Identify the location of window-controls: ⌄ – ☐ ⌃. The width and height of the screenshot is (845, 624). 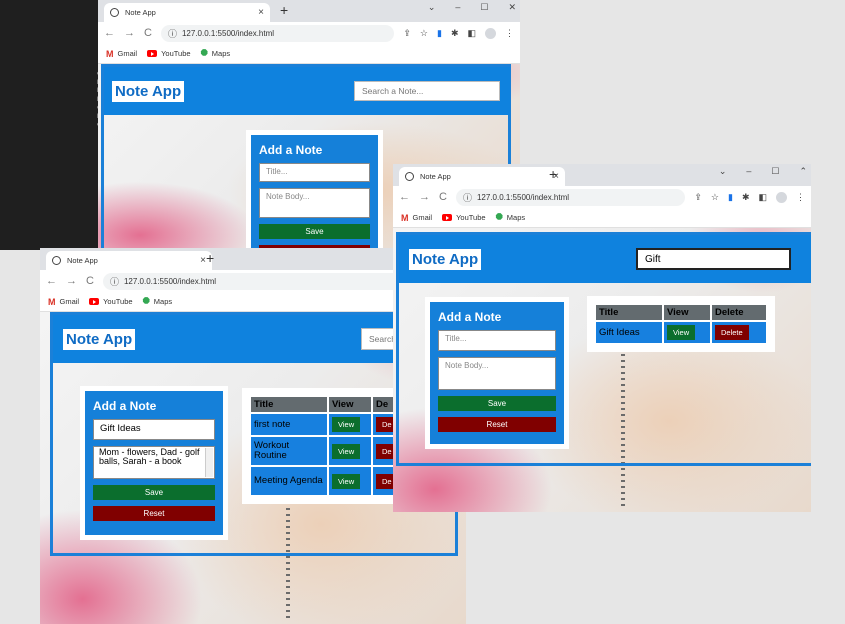
(763, 171).